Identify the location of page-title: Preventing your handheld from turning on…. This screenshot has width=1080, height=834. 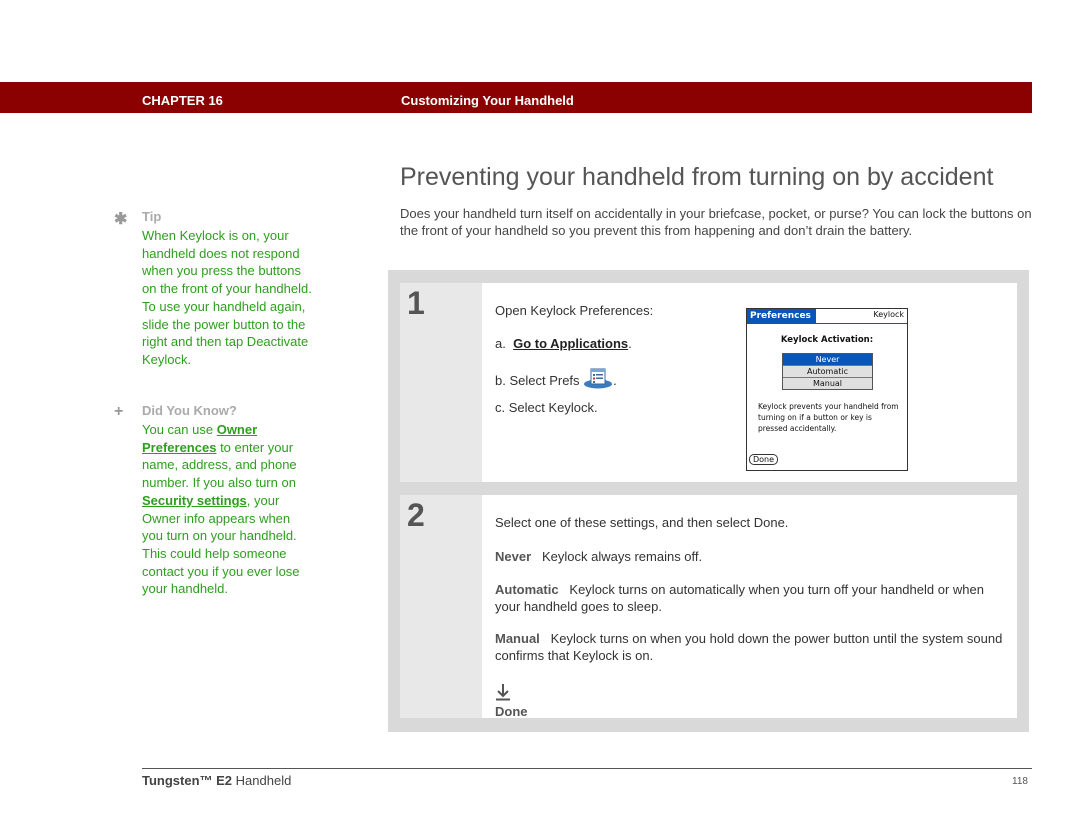
(697, 177).